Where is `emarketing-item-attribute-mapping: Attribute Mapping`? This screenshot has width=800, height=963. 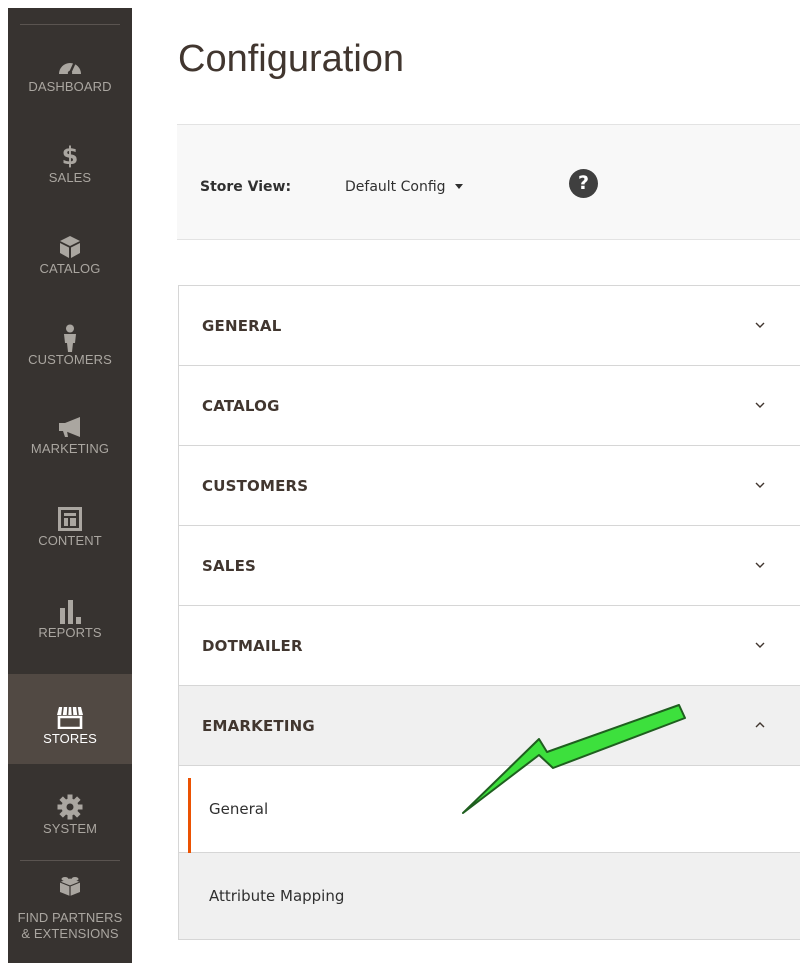
emarketing-item-attribute-mapping: Attribute Mapping is located at coordinates (489, 896).